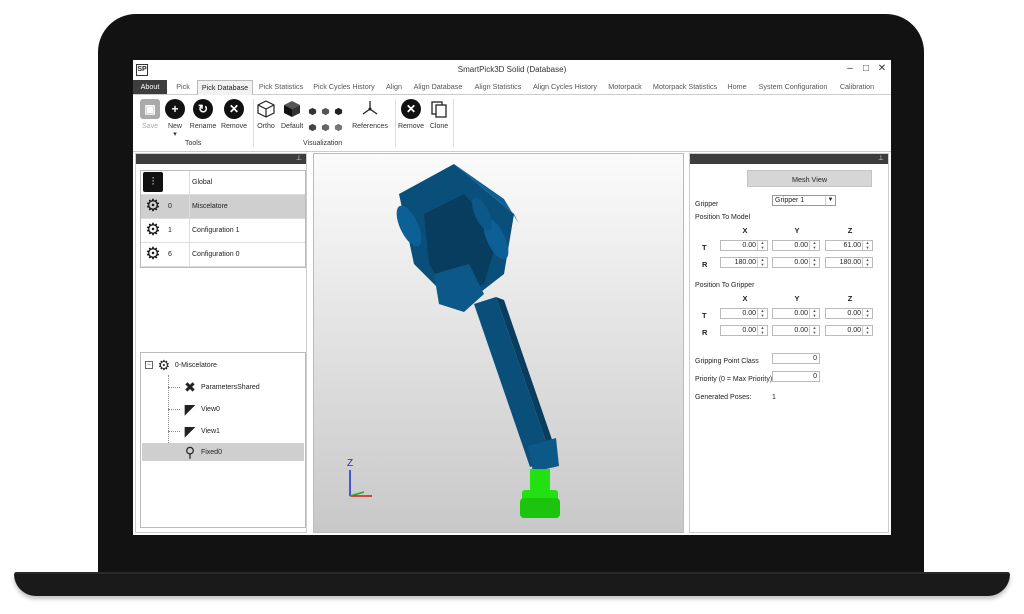 The height and width of the screenshot is (614, 1024). I want to click on title-bar: SP SmartPick3D Solid (Database) – □ ✕, so click(512, 70).